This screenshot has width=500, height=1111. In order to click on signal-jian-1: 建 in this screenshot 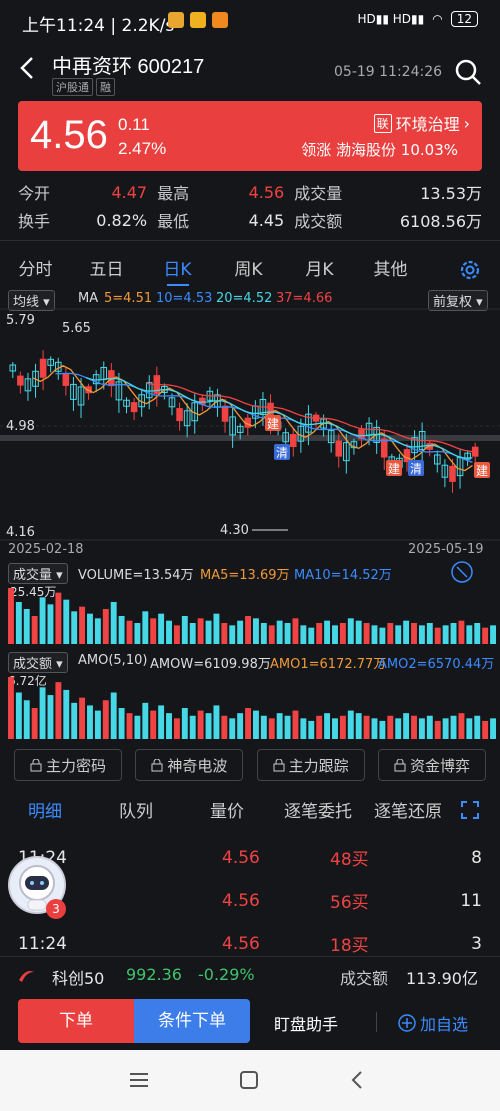, I will do `click(273, 423)`.